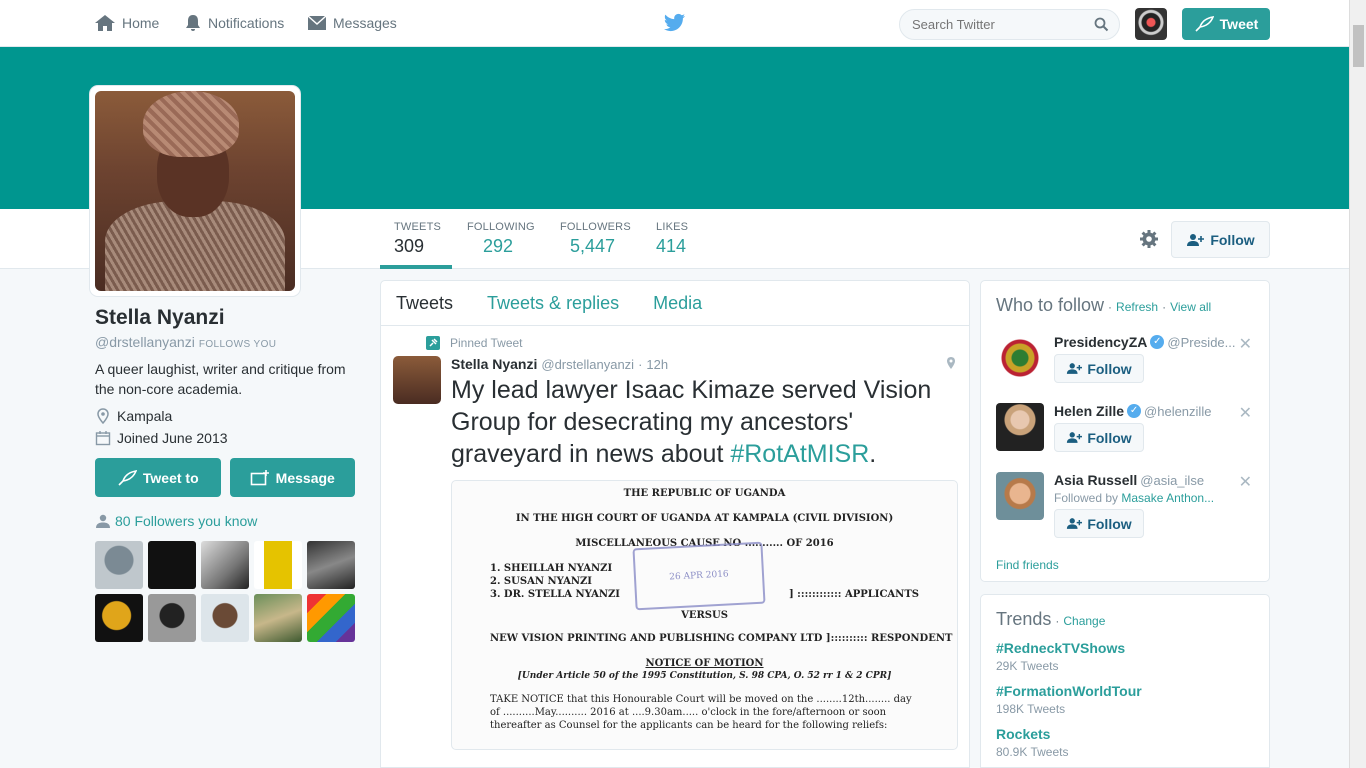 The height and width of the screenshot is (768, 1366). I want to click on stat-likes: LIKES 414, so click(672, 239).